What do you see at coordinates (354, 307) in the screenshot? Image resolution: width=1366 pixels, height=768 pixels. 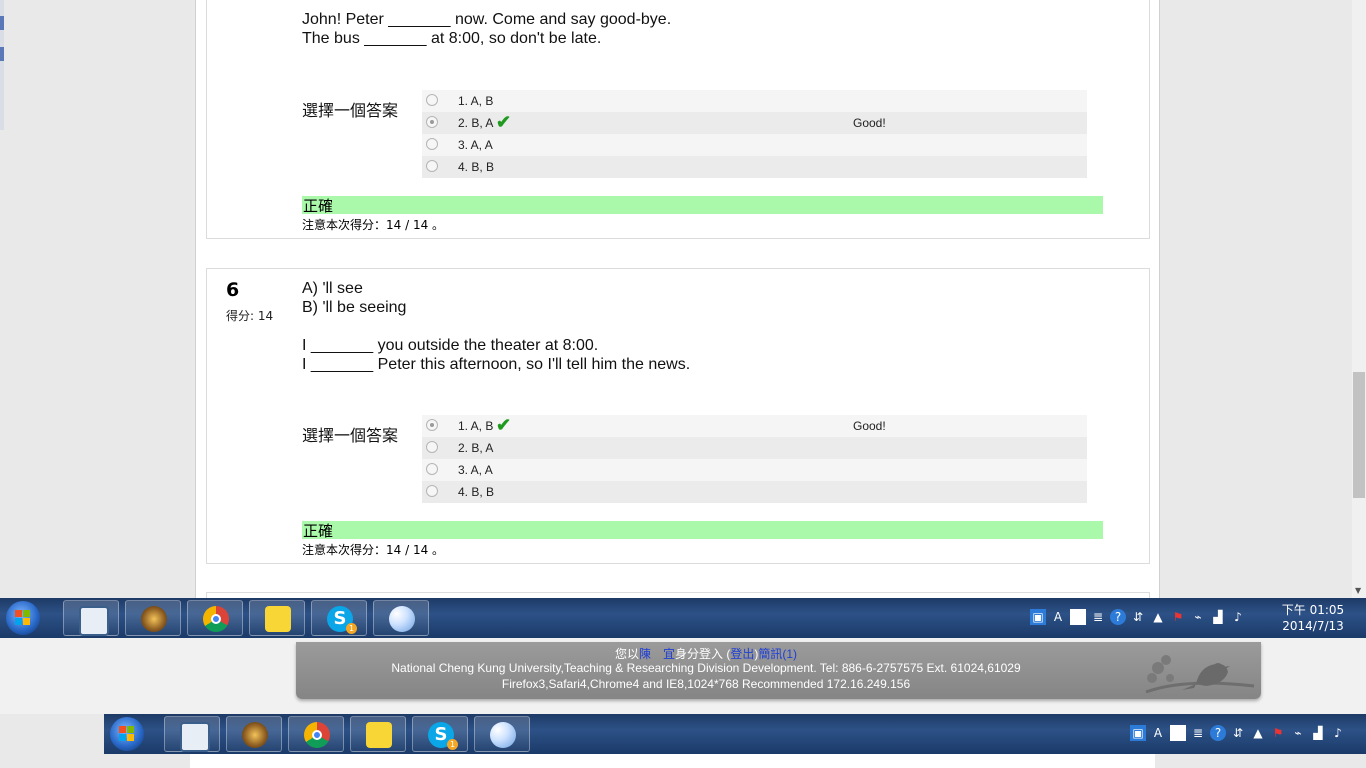 I see `question-line: B) 'll be seeing` at bounding box center [354, 307].